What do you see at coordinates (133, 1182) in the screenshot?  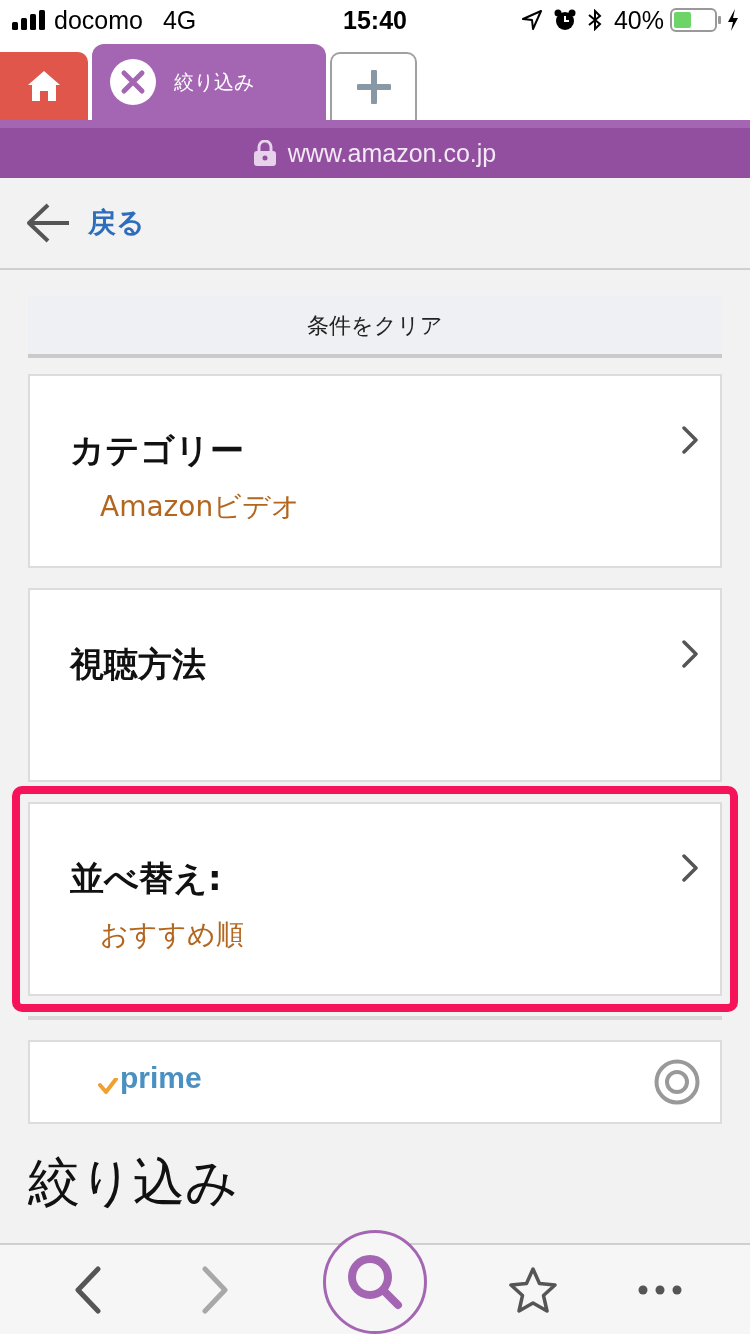 I see `section-heading: 絞り込み` at bounding box center [133, 1182].